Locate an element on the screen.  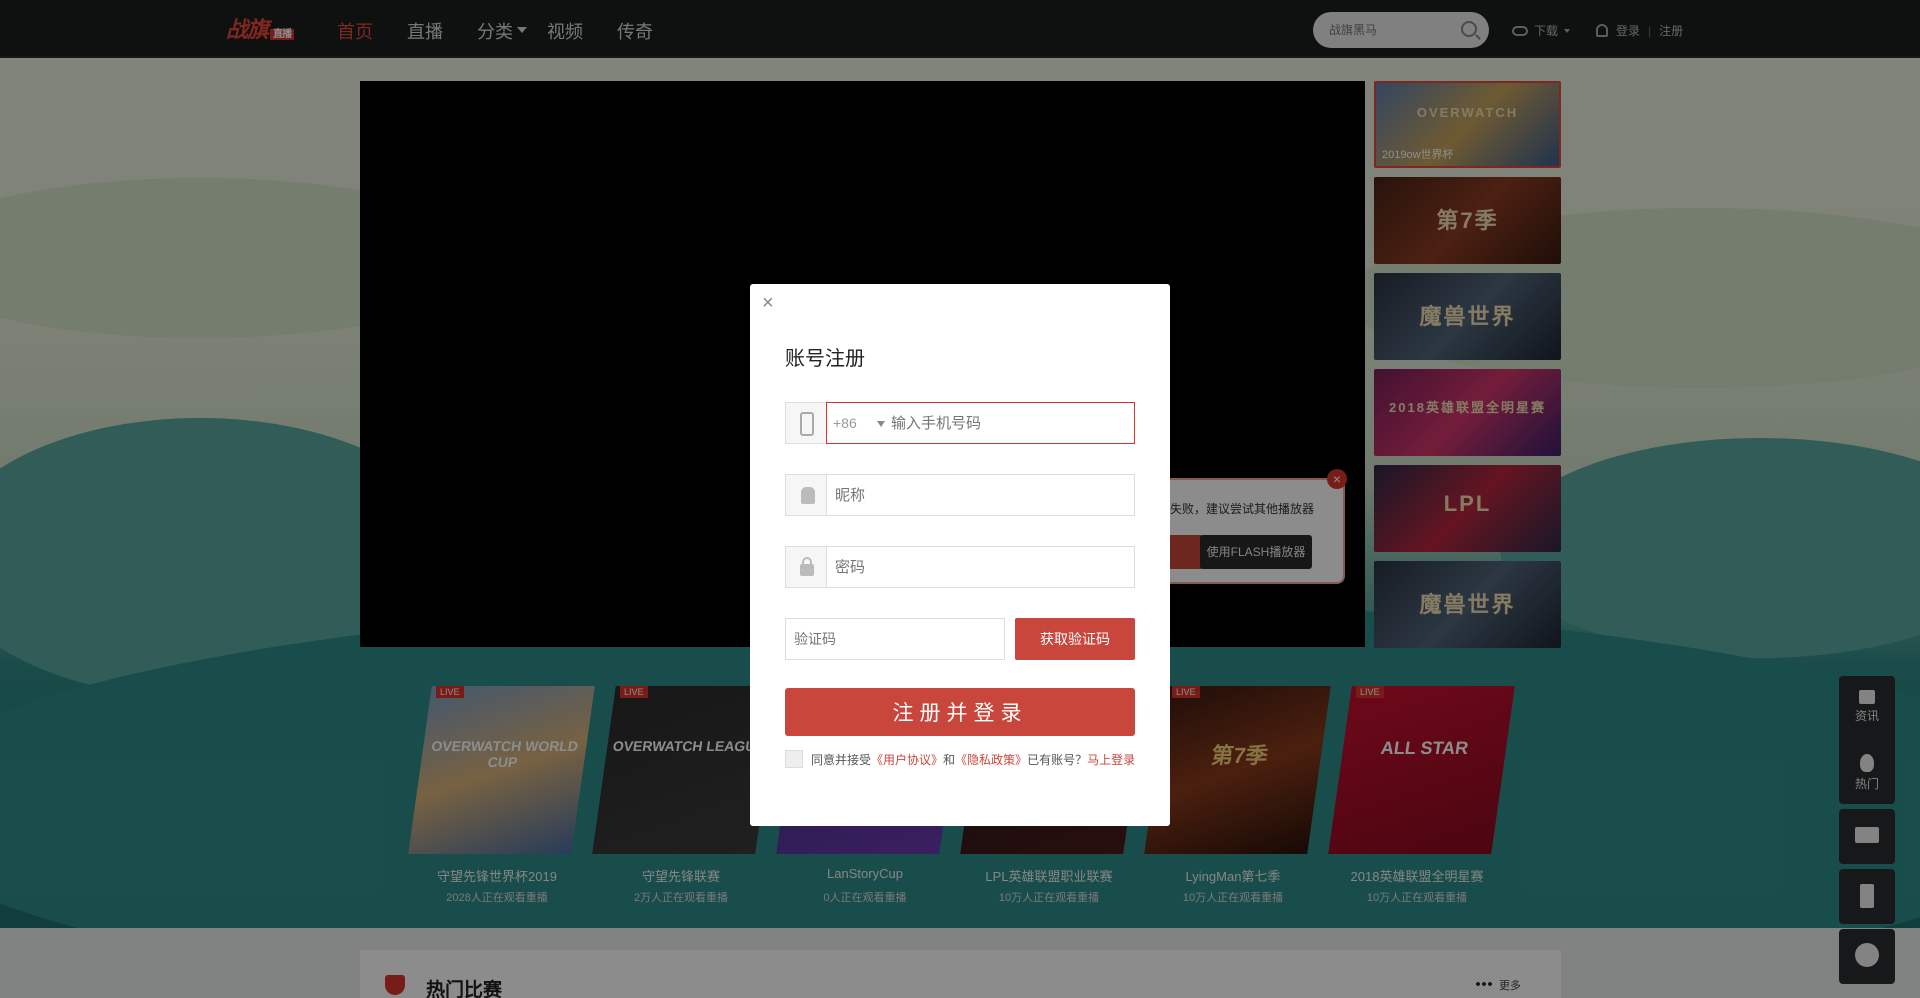
phone-row: +86 is located at coordinates (960, 423).